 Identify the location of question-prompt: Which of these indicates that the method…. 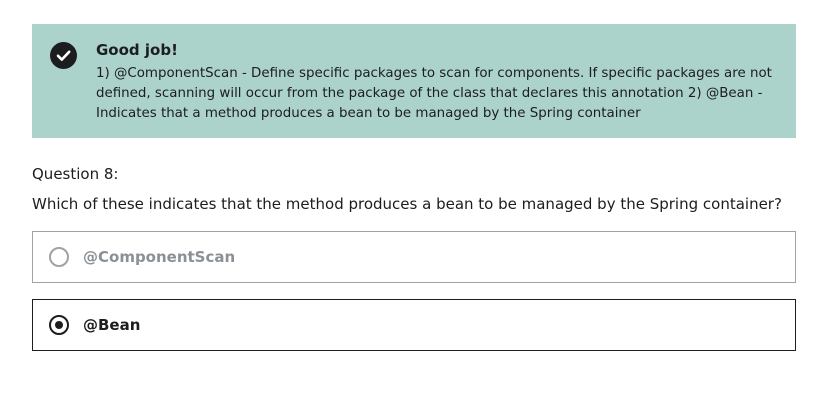
(407, 204).